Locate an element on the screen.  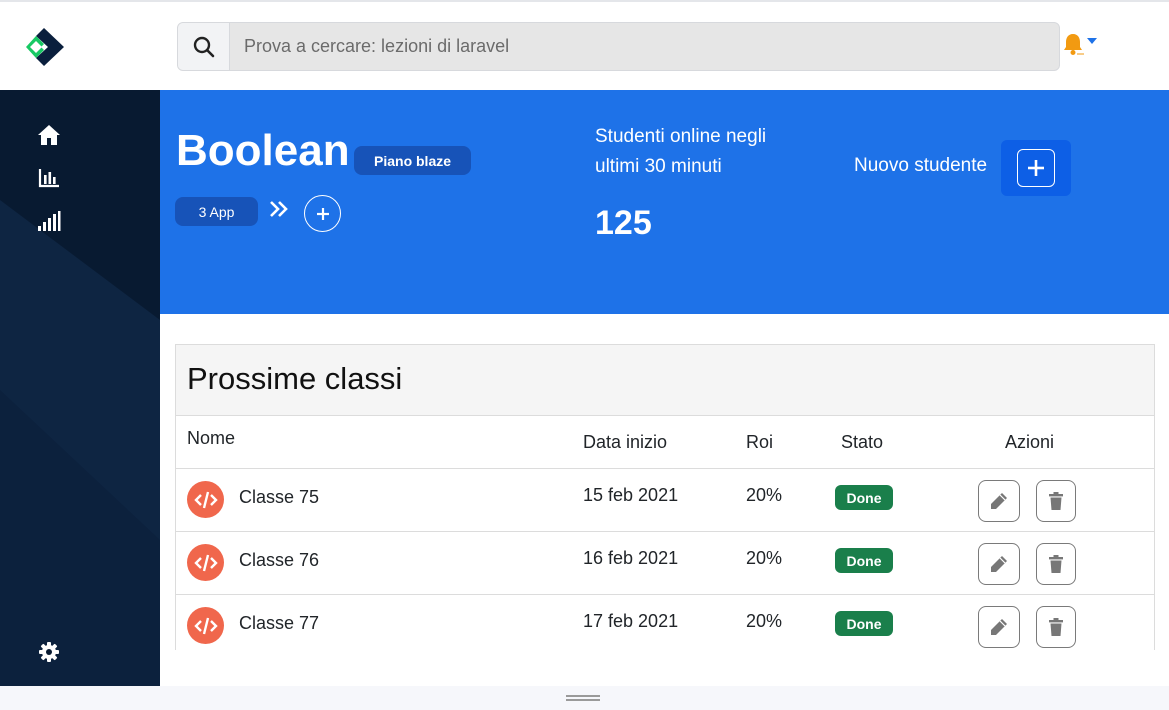
add-app-button is located at coordinates (322, 213).